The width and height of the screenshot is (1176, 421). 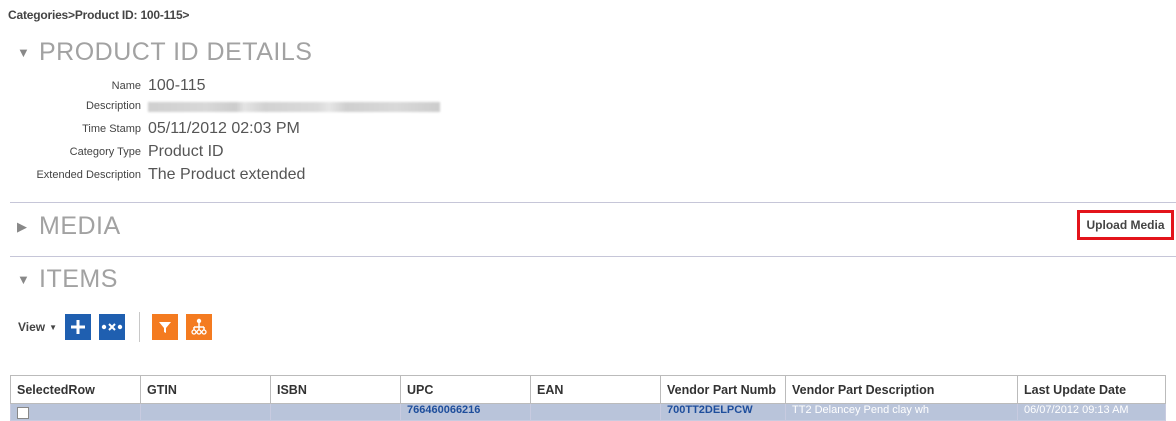 I want to click on filter-icon, so click(x=165, y=327).